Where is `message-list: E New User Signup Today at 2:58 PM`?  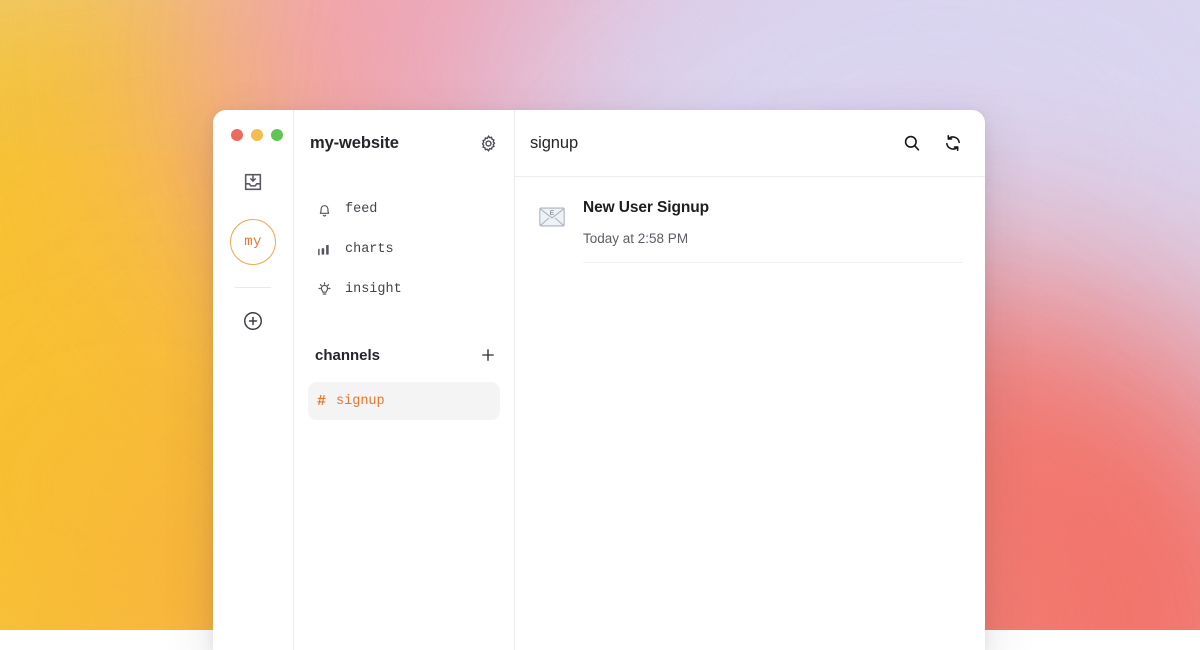 message-list: E New User Signup Today at 2:58 PM is located at coordinates (750, 220).